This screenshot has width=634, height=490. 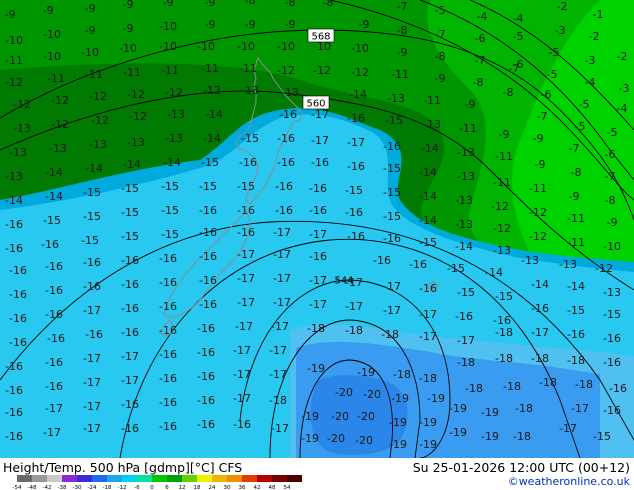 What do you see at coordinates (122, 487) in the screenshot?
I see `colorbar-tick: -12` at bounding box center [122, 487].